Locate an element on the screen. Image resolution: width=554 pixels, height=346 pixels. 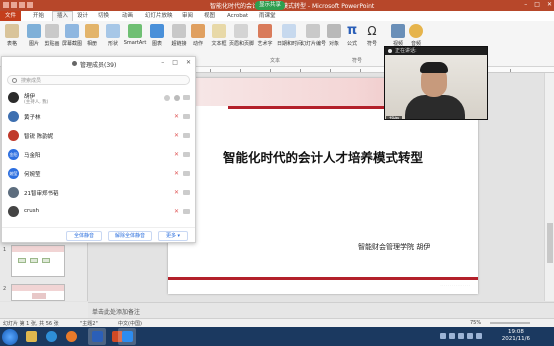
app-icon is located at coordinates (6, 5).